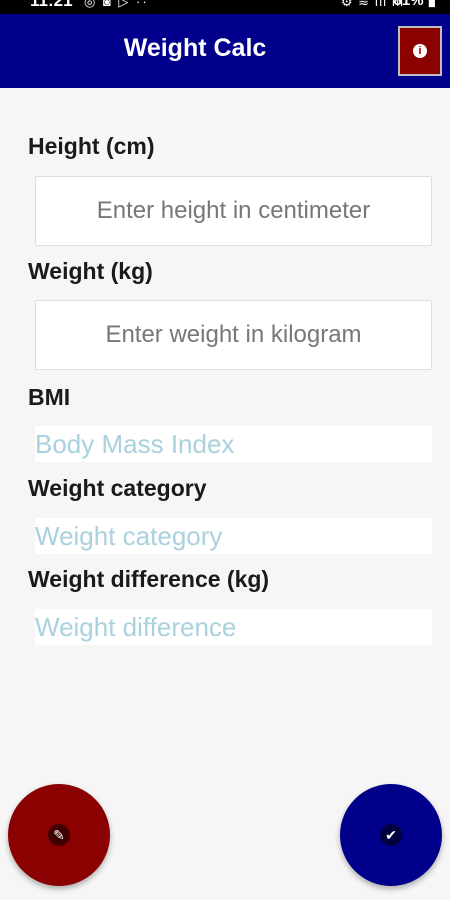 The image size is (450, 900). What do you see at coordinates (233, 444) in the screenshot?
I see `bmi-output: Body Mass Index` at bounding box center [233, 444].